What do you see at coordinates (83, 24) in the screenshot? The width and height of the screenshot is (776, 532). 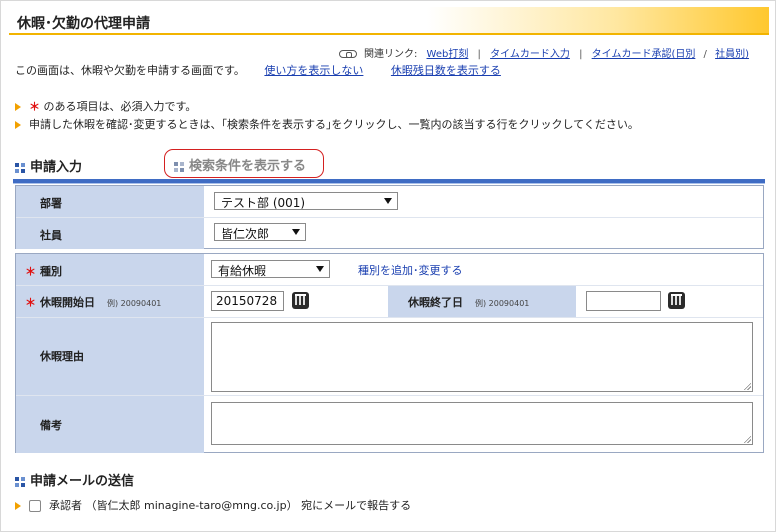 I see `page-title: 休暇･欠勤の代理申請` at bounding box center [83, 24].